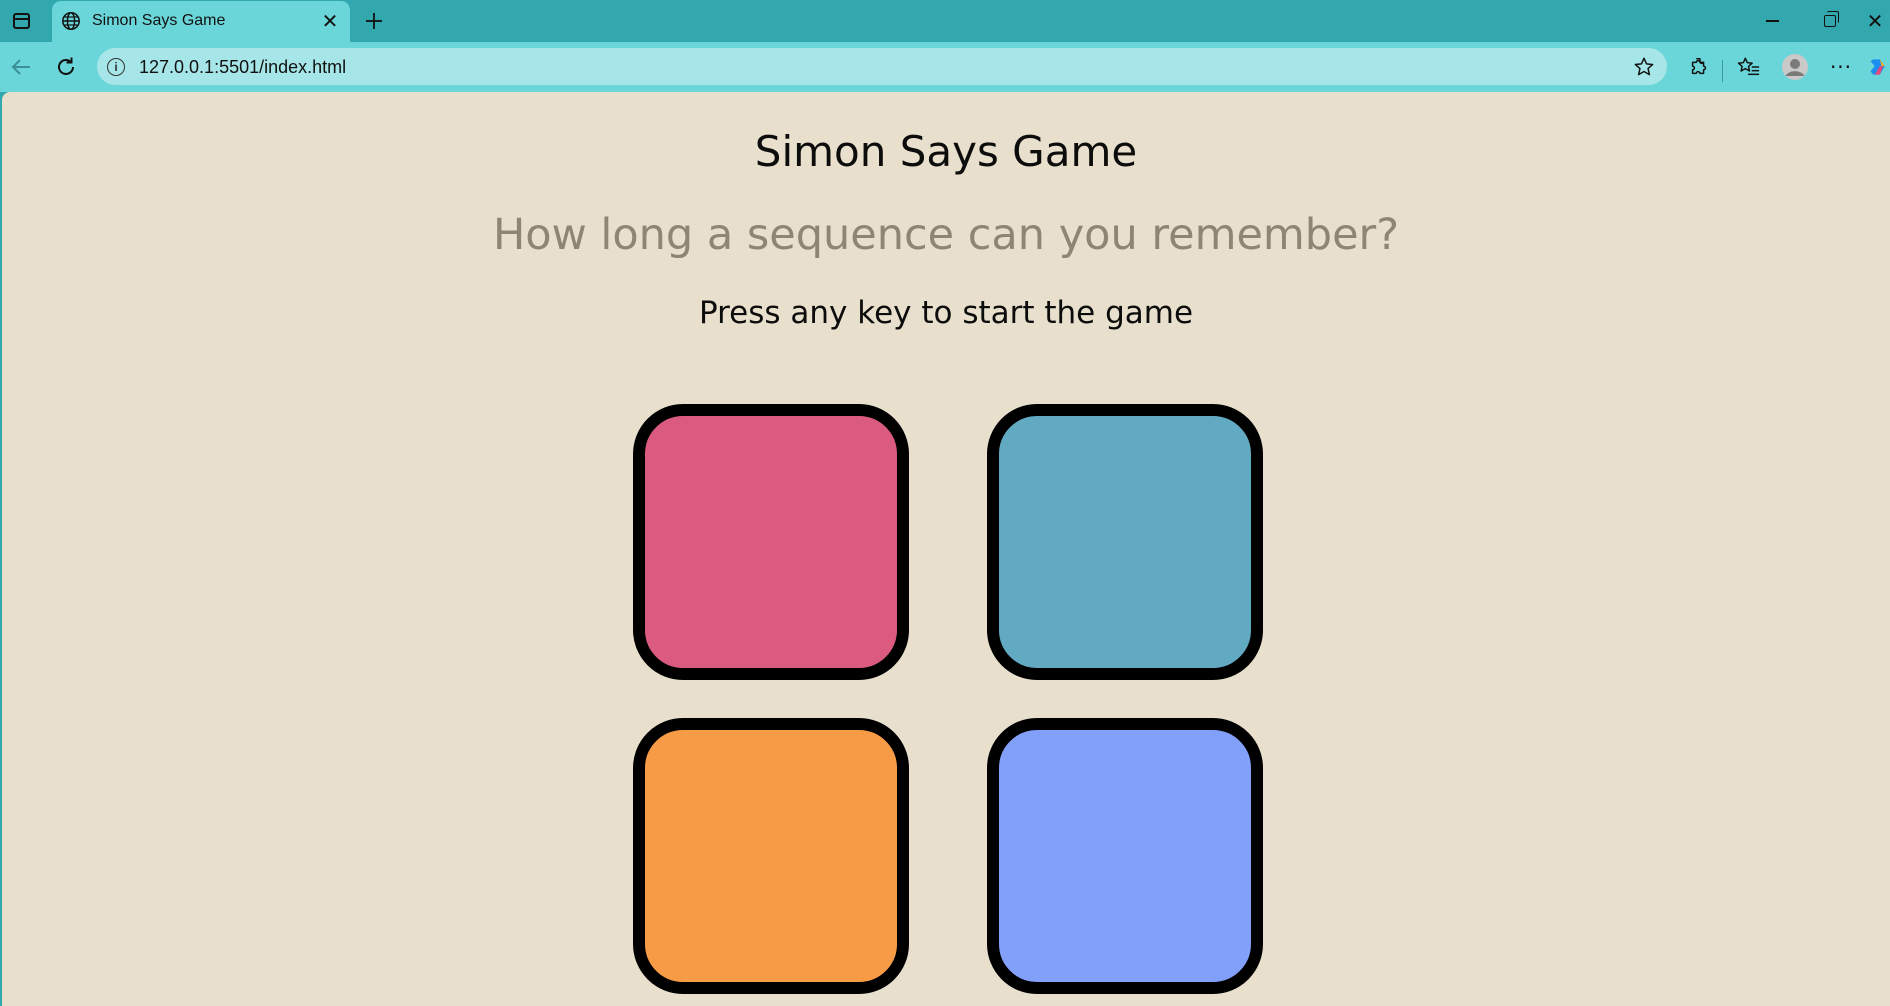 This screenshot has width=1890, height=1006. What do you see at coordinates (116, 67) in the screenshot?
I see `info-icon: i` at bounding box center [116, 67].